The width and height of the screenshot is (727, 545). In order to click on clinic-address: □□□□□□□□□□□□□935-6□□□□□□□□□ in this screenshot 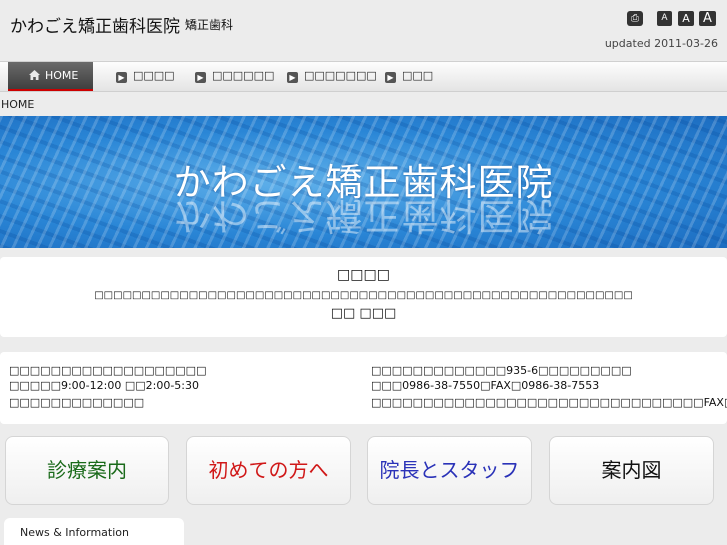, I will do `click(501, 370)`.